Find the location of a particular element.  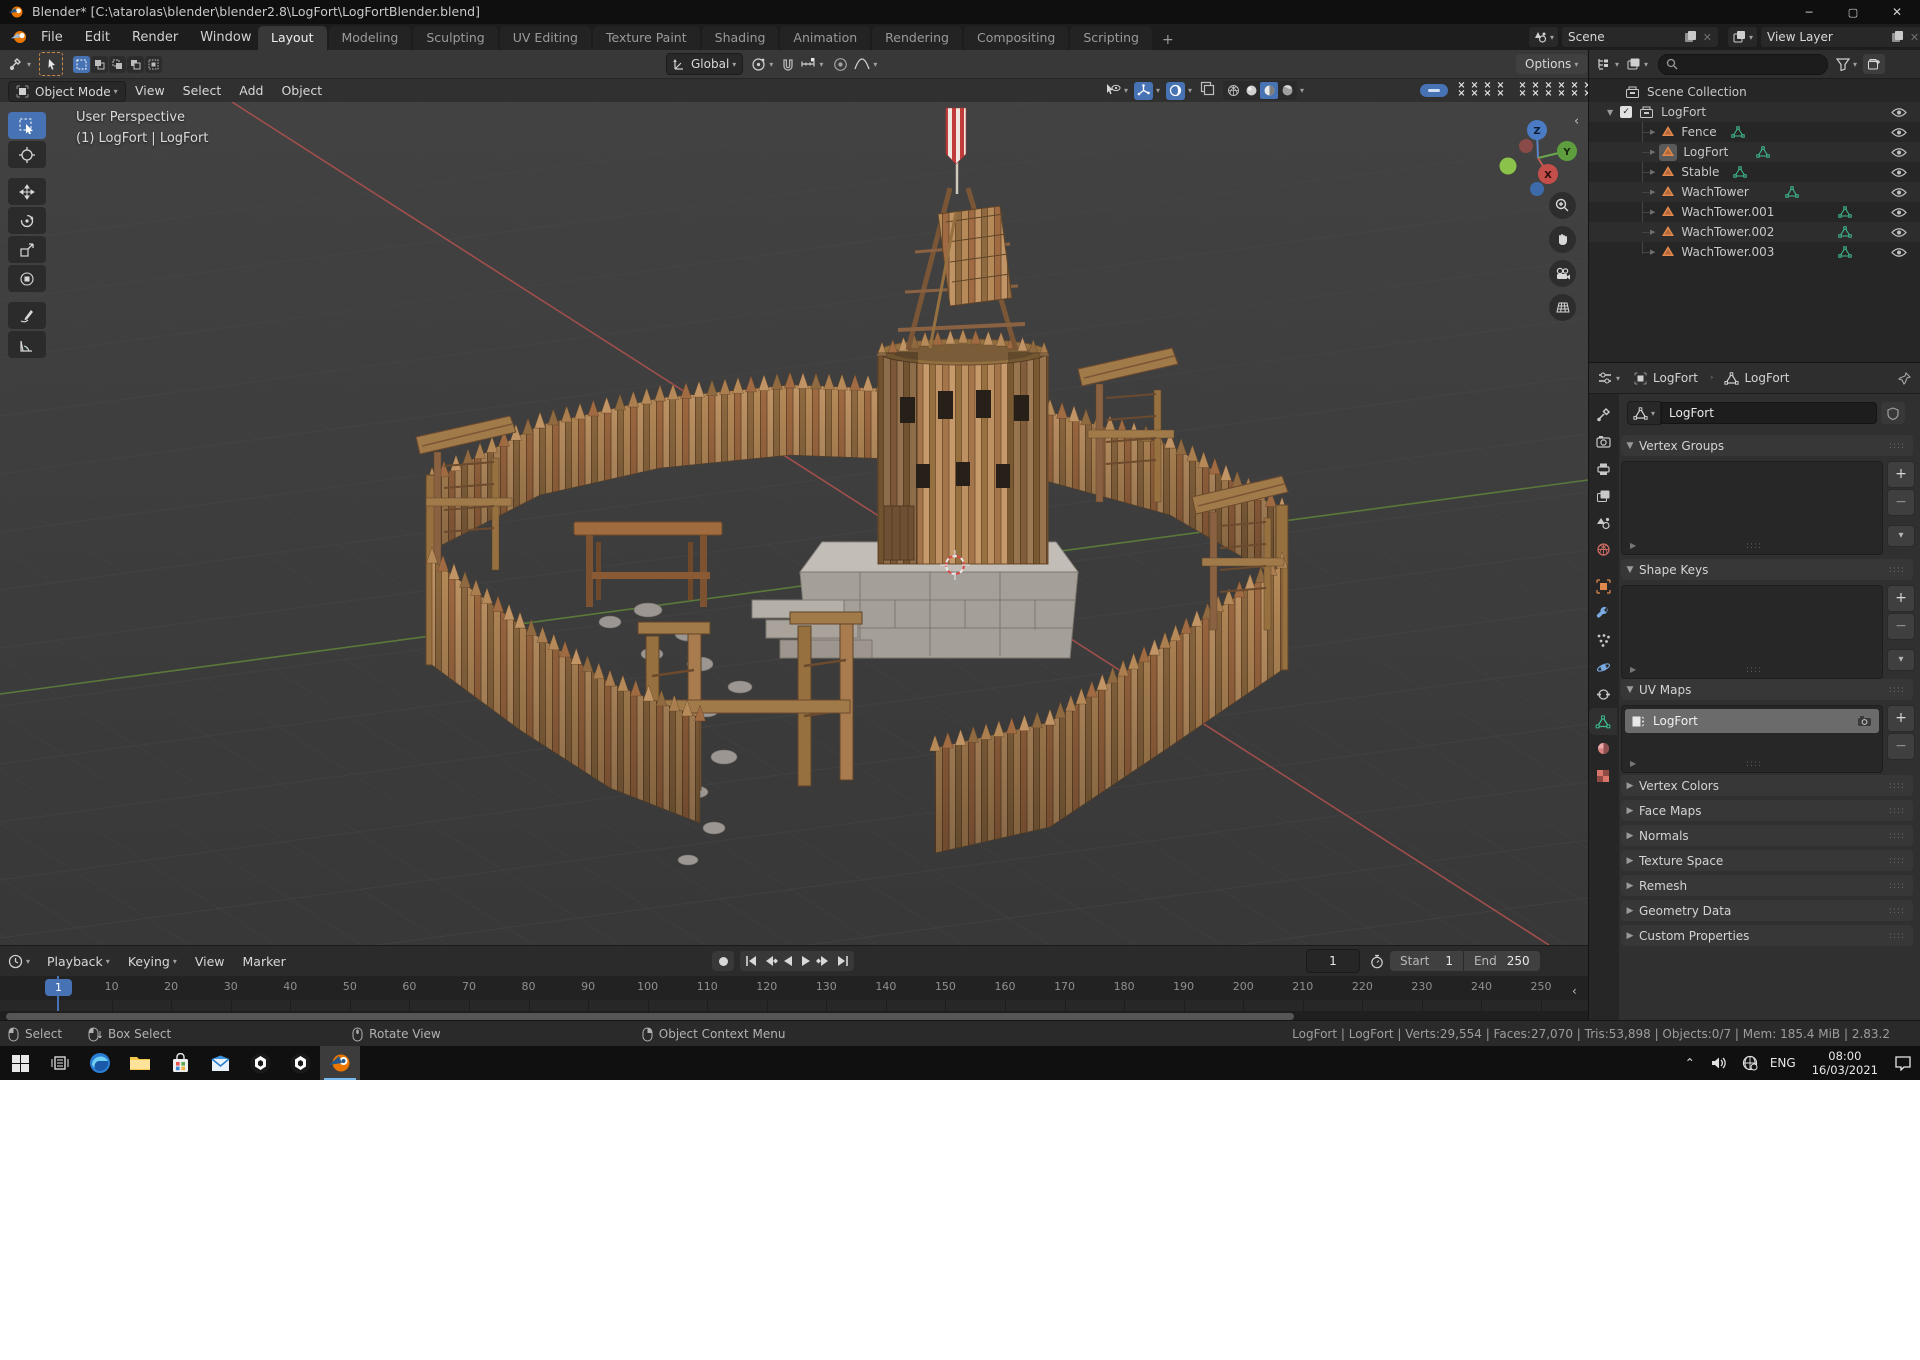

object-visibility-dropdown: ▾ is located at coordinates (1116, 90).